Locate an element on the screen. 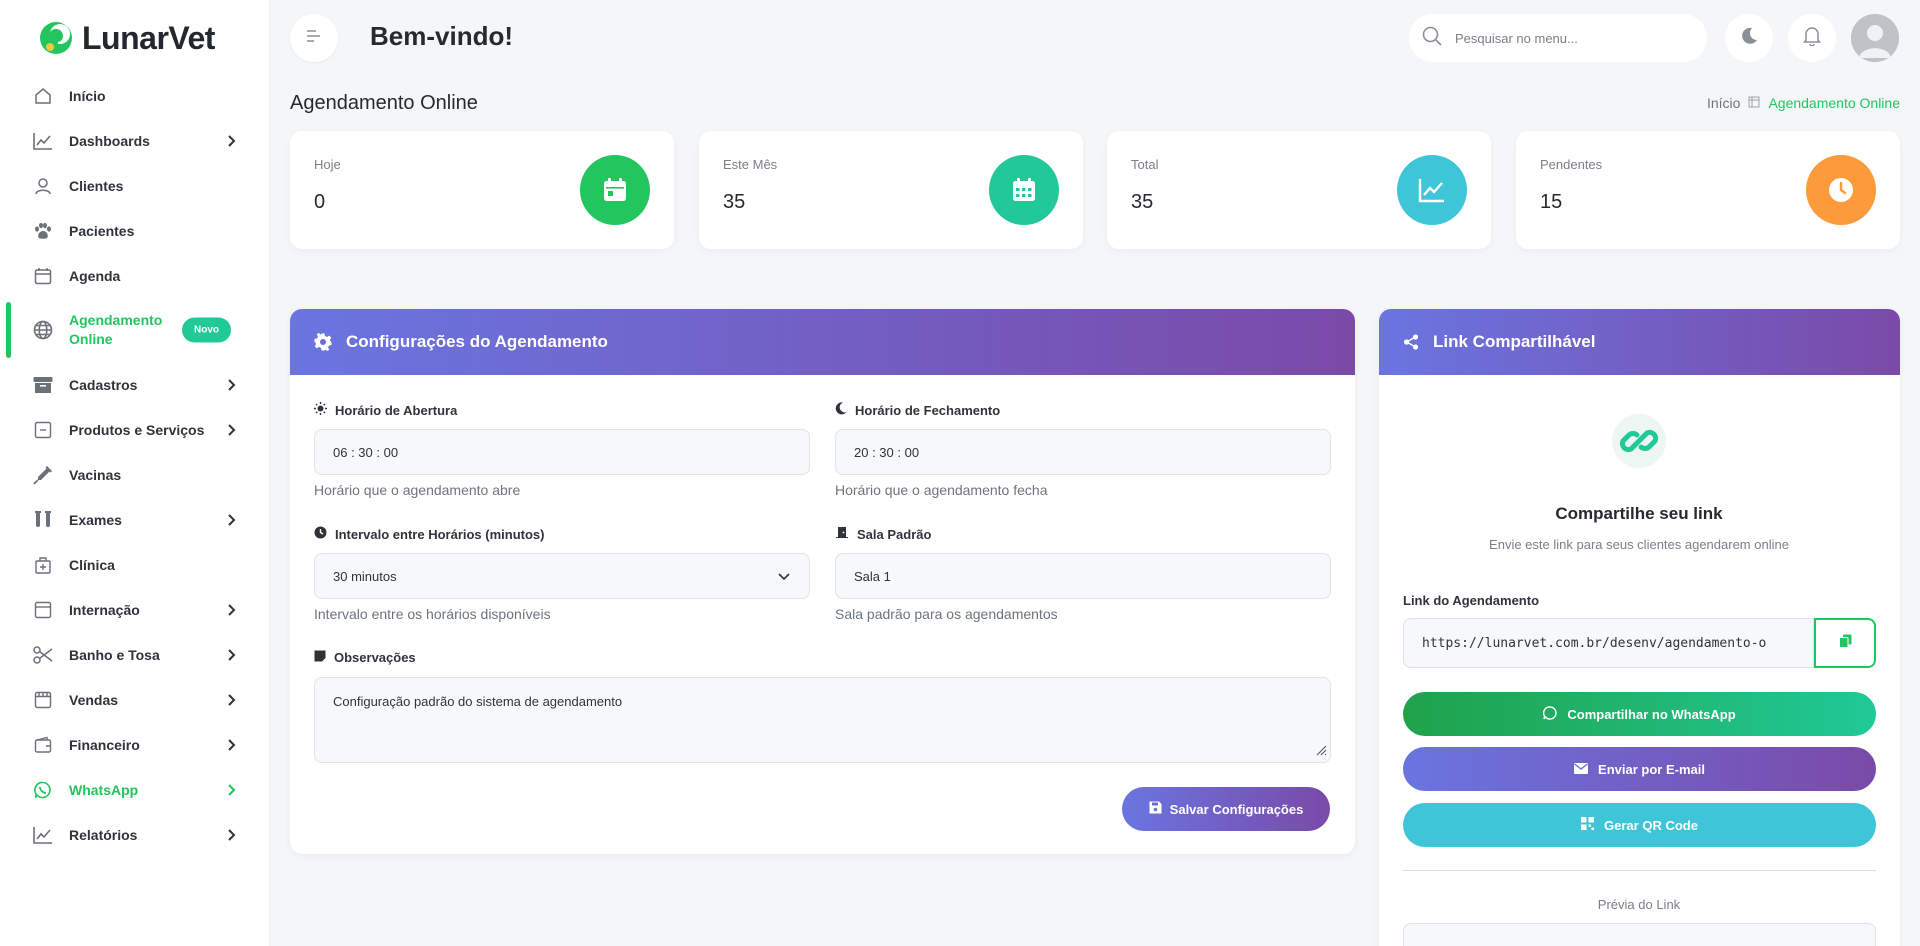  app-logo: LunarVet is located at coordinates (126, 38).